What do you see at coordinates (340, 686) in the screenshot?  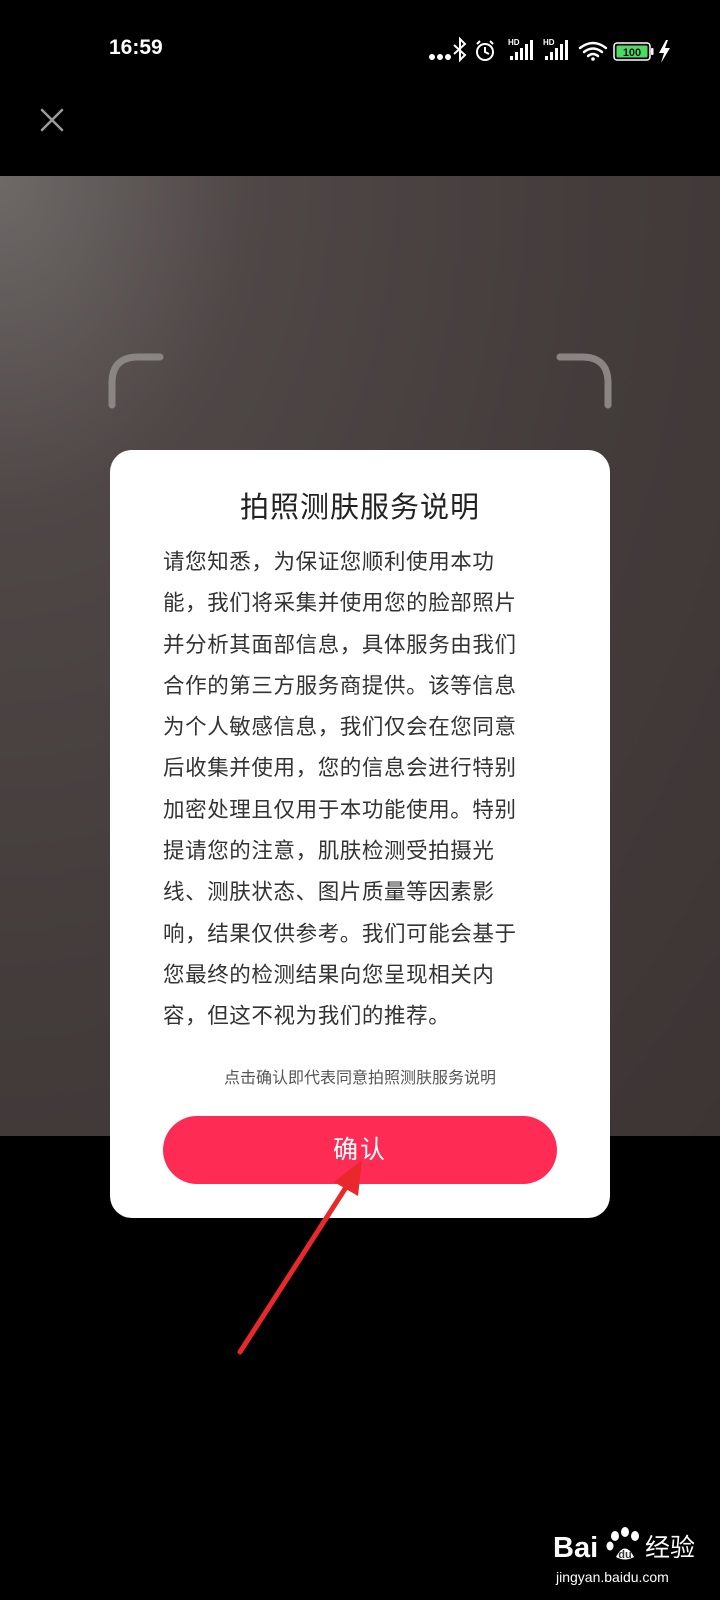 I see `dialog-body-line: 合作的第三方服务商提供。该等信息` at bounding box center [340, 686].